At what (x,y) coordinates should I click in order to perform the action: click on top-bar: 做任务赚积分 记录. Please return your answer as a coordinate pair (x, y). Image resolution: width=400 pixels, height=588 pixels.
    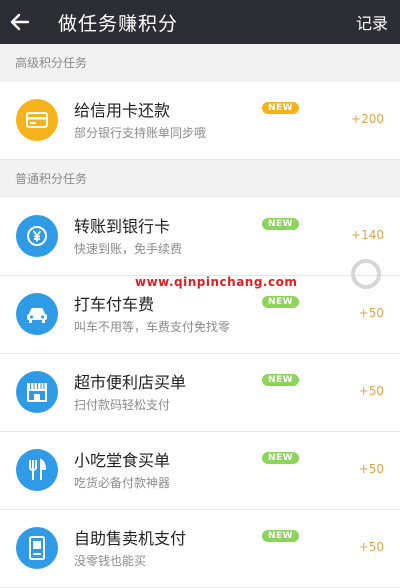
    Looking at the image, I should click on (200, 22).